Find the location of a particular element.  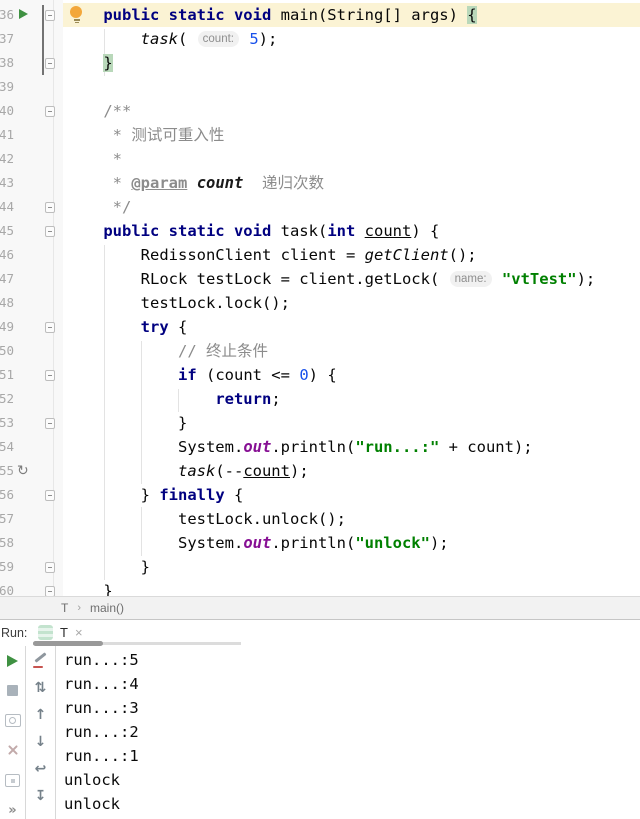

code-text: if (count <= 0) { is located at coordinates (351, 375).